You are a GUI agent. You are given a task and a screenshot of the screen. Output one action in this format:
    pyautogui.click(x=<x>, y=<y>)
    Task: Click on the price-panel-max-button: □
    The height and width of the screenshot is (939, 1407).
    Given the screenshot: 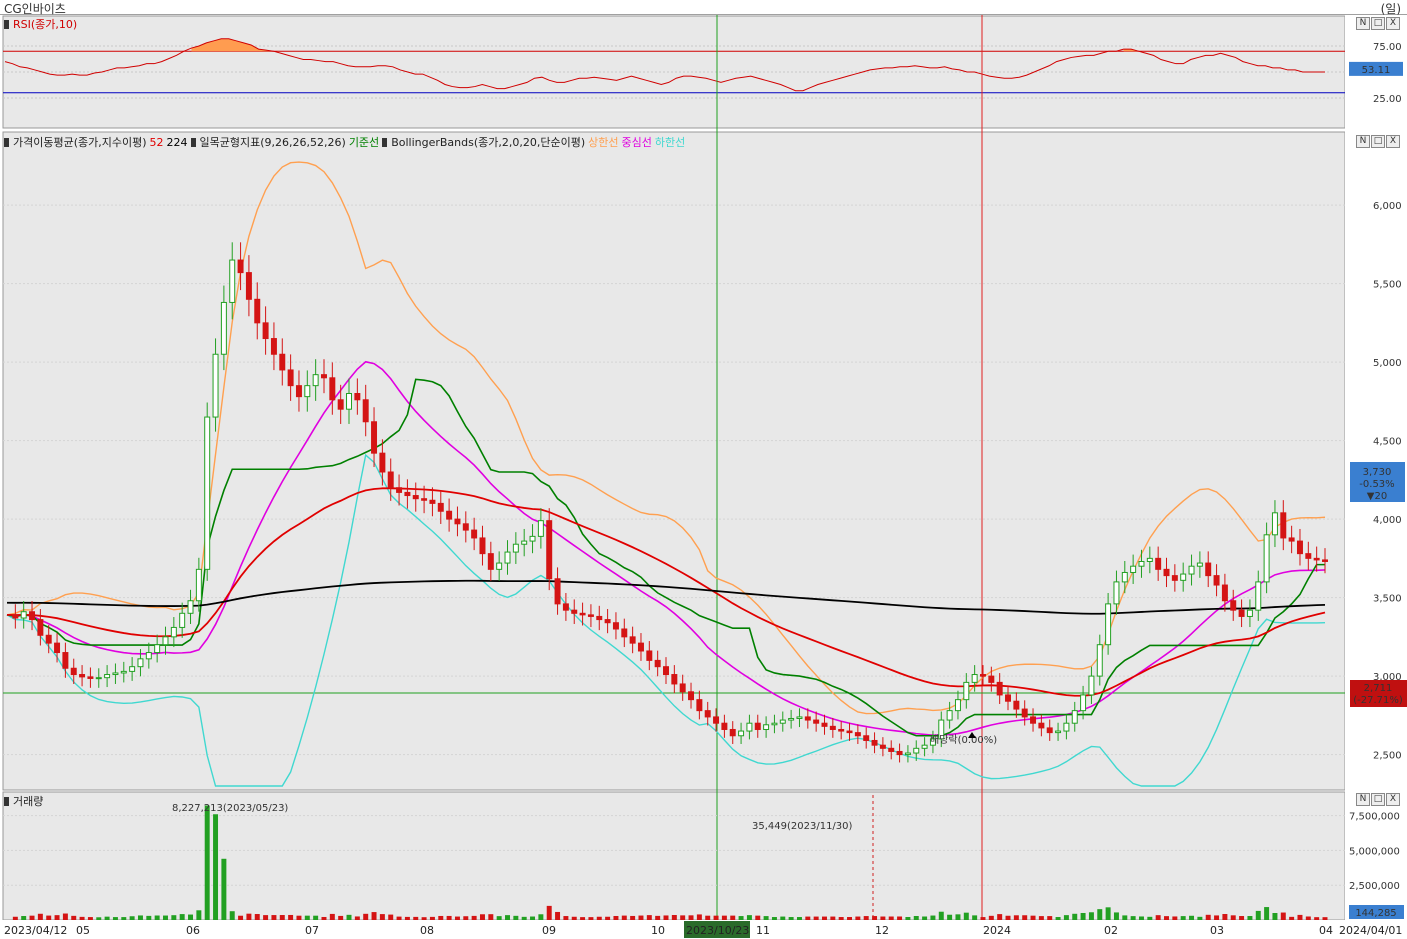 What is the action you would take?
    pyautogui.click(x=1378, y=141)
    